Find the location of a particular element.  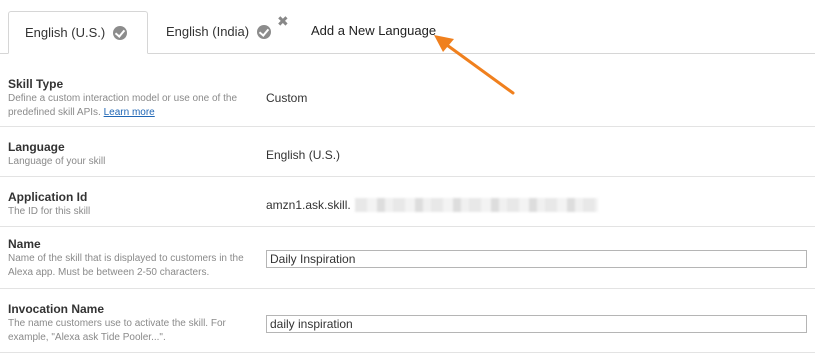

add-language-button: Add a New Language is located at coordinates (373, 30).